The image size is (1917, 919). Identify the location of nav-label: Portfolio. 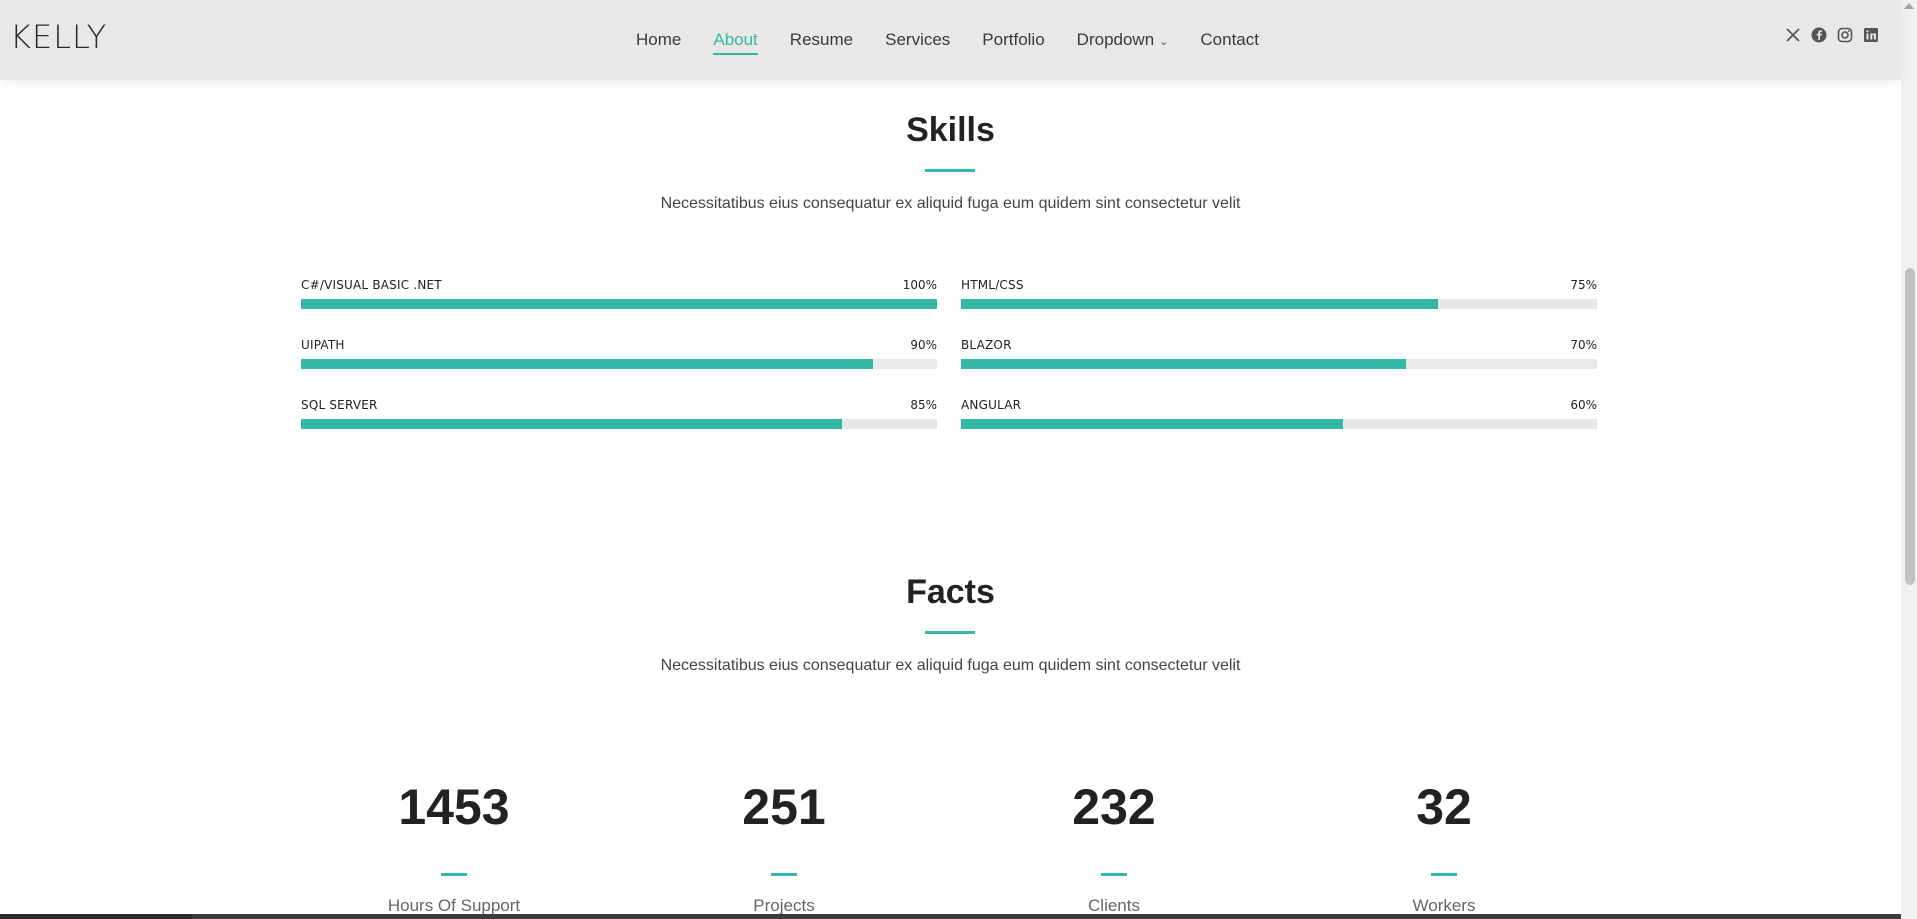
(1013, 39).